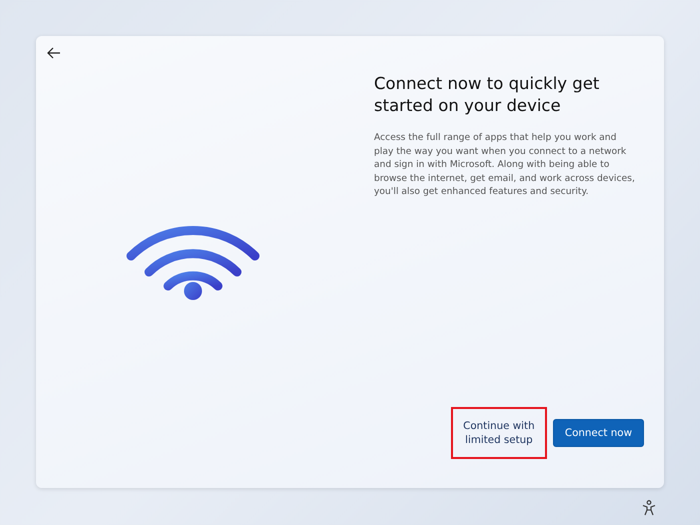  I want to click on limited-setup-button: Continue with limited setup, so click(498, 433).